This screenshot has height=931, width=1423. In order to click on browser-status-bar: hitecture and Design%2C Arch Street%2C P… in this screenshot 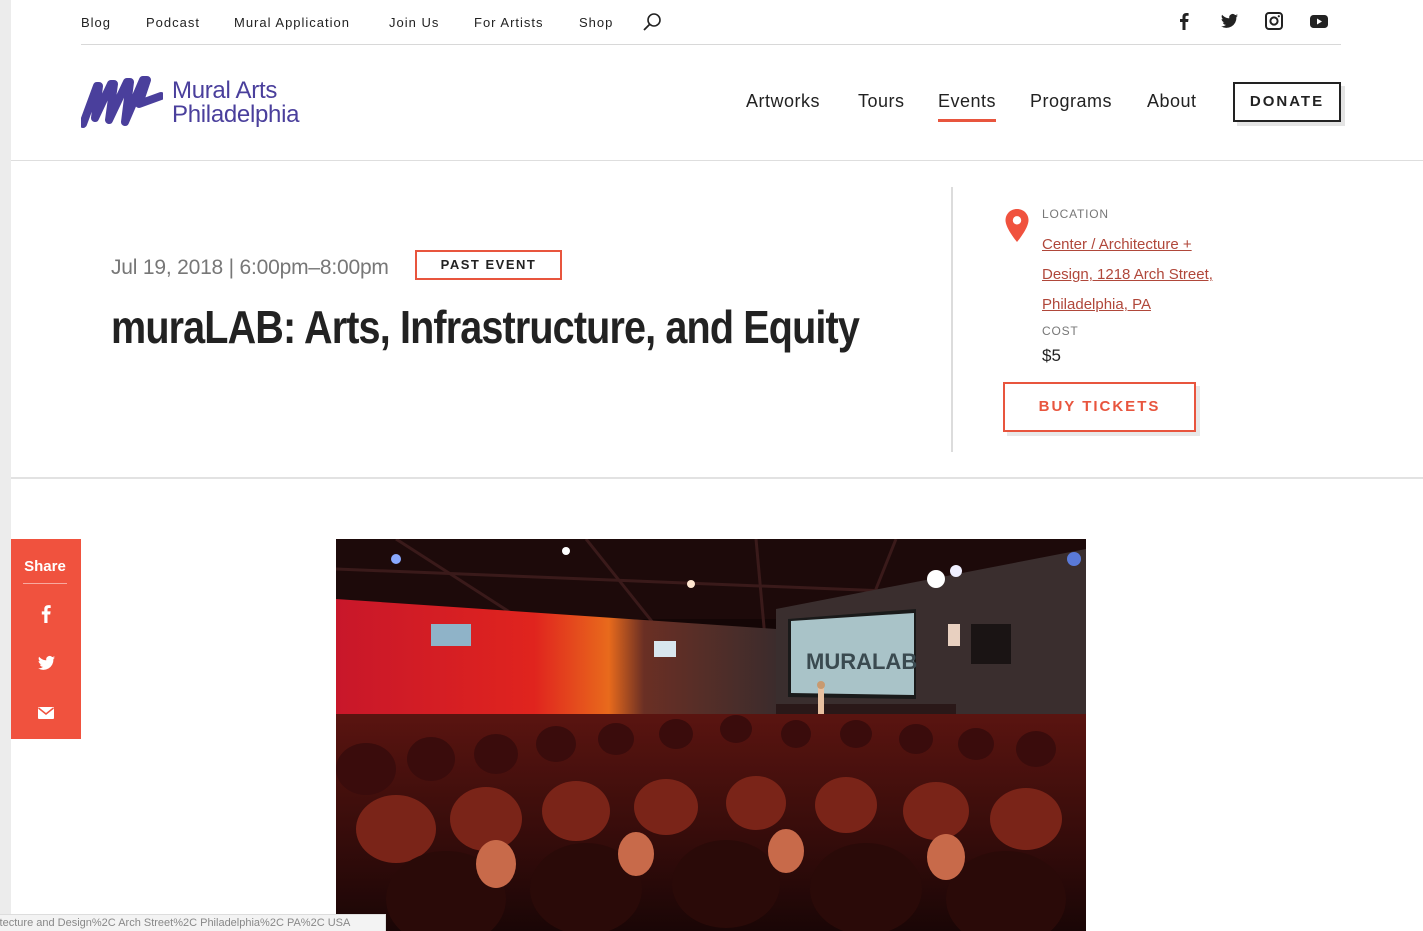, I will do `click(193, 922)`.